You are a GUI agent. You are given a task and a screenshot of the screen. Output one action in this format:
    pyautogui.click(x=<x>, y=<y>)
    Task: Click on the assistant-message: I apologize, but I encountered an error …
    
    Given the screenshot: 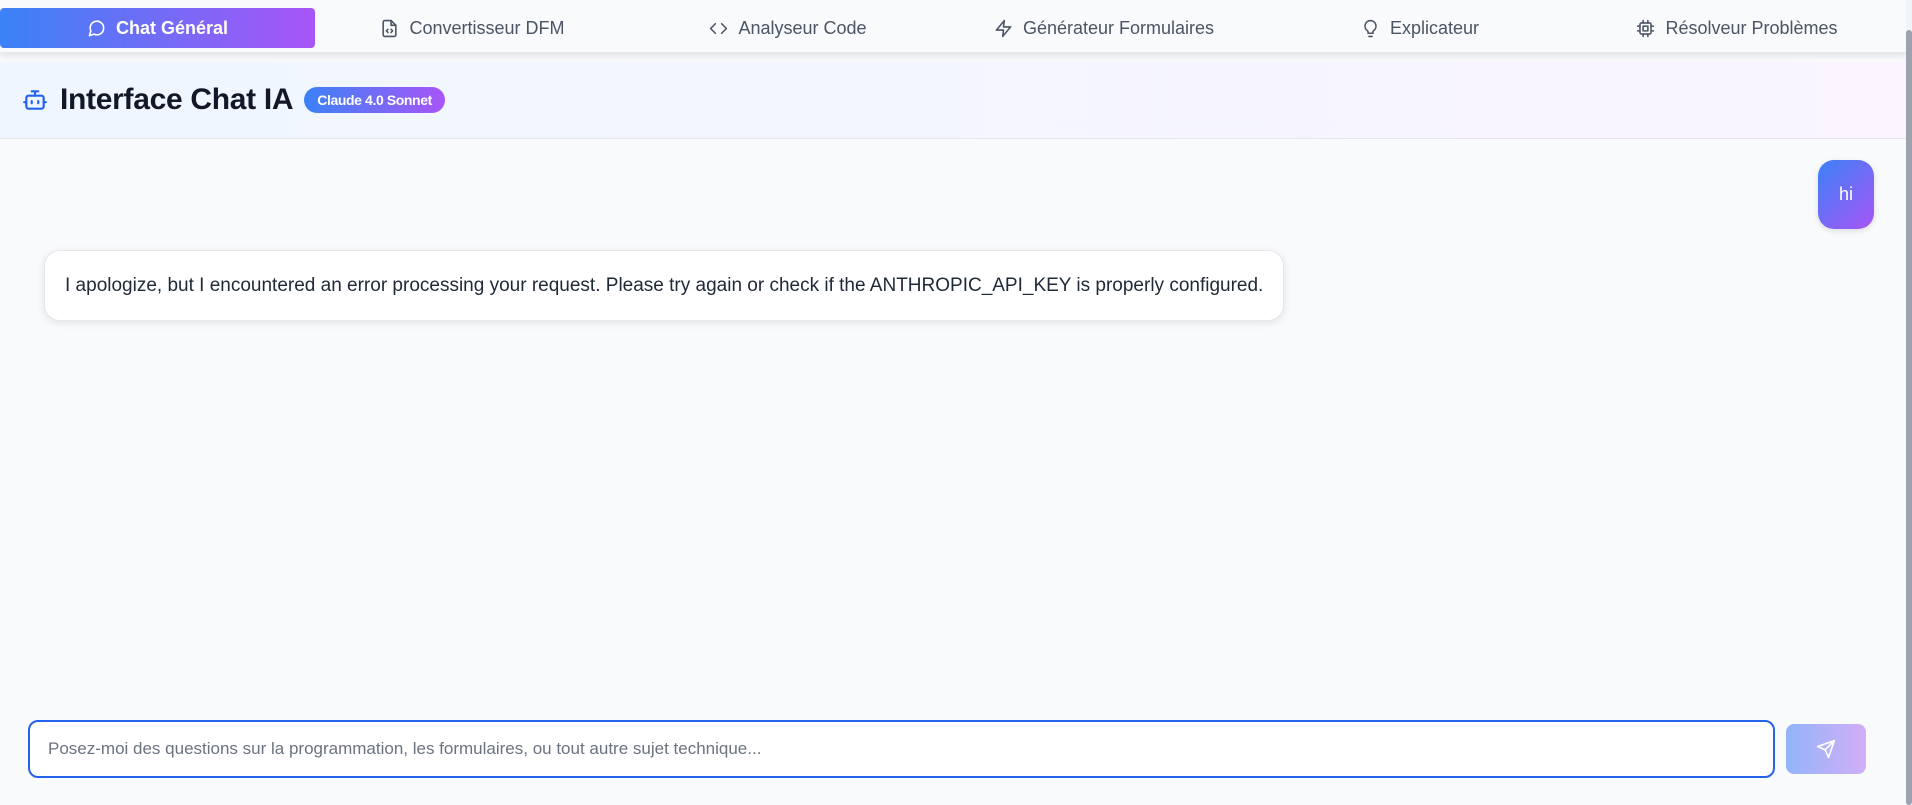 What is the action you would take?
    pyautogui.click(x=664, y=285)
    